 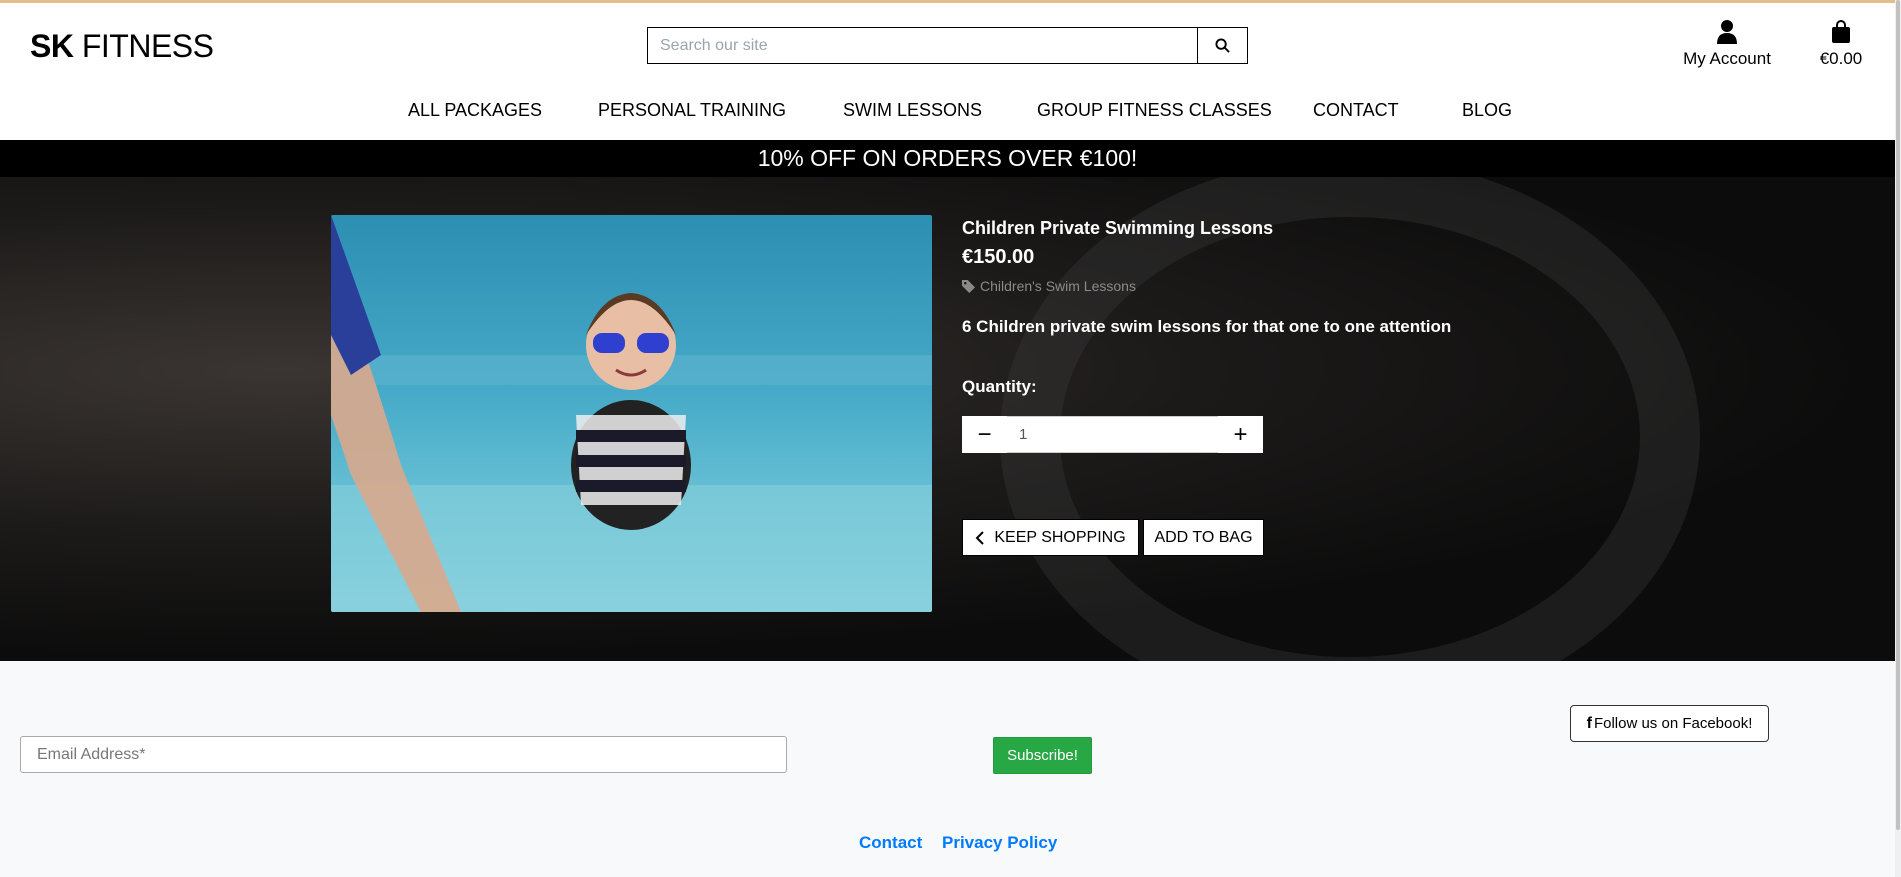 I want to click on nav-all-packages: ALL PACKAGES, so click(x=475, y=110).